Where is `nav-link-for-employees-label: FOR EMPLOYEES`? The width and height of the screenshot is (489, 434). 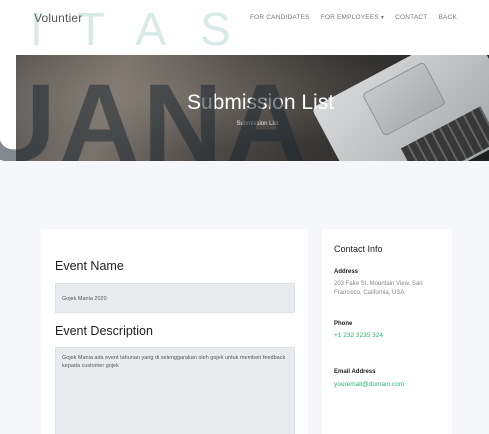
nav-link-for-employees-label: FOR EMPLOYEES is located at coordinates (349, 17).